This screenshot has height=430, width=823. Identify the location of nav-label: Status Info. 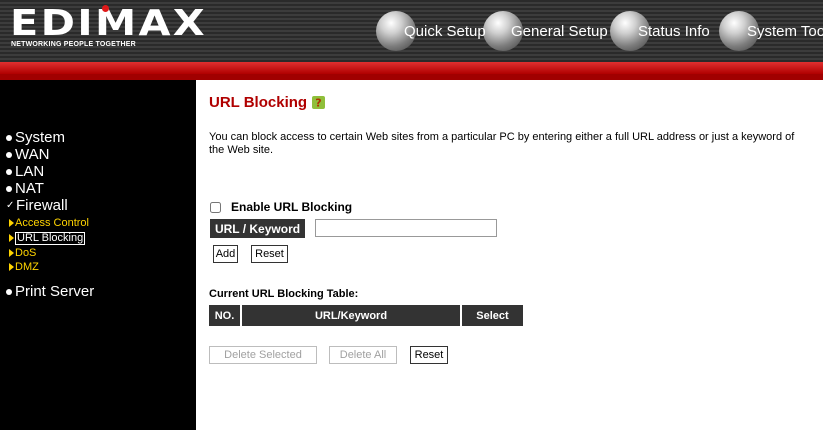
(674, 31).